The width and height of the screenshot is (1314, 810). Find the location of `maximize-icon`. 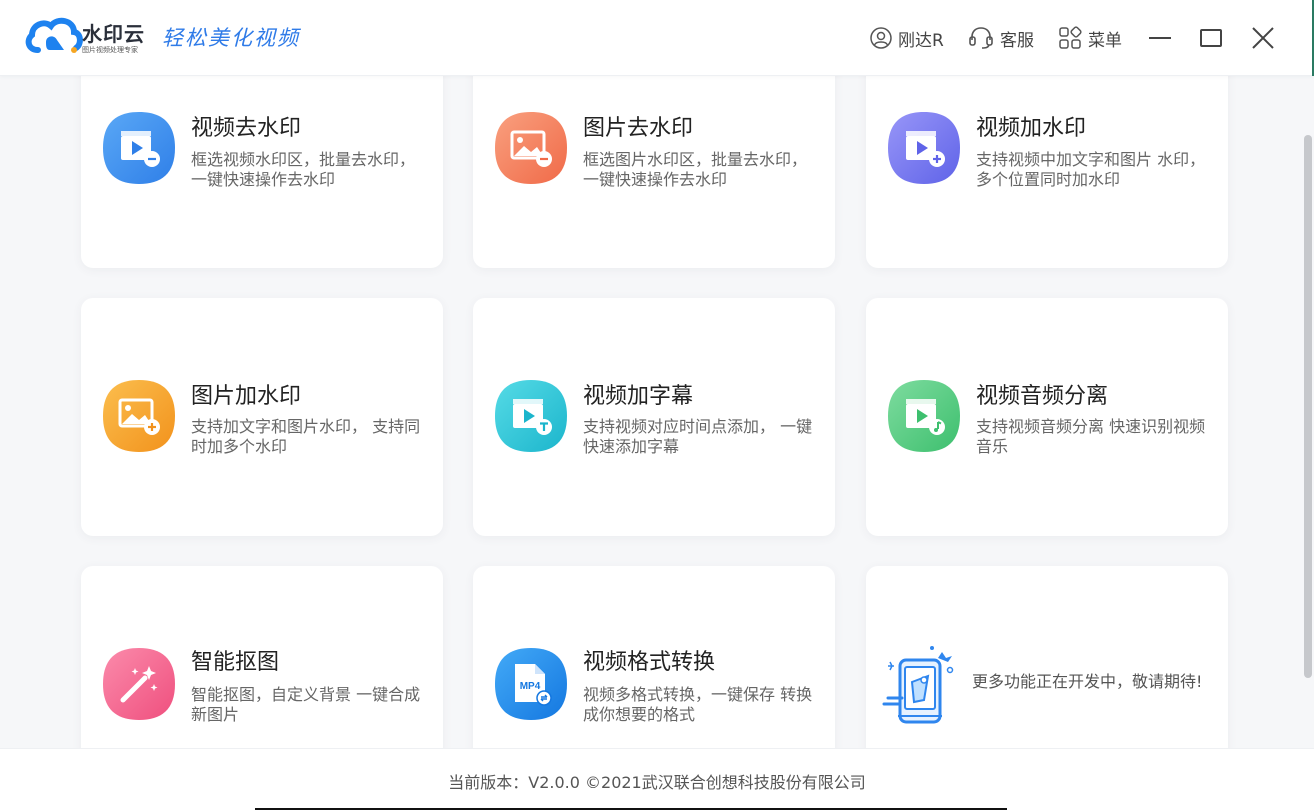

maximize-icon is located at coordinates (1211, 38).